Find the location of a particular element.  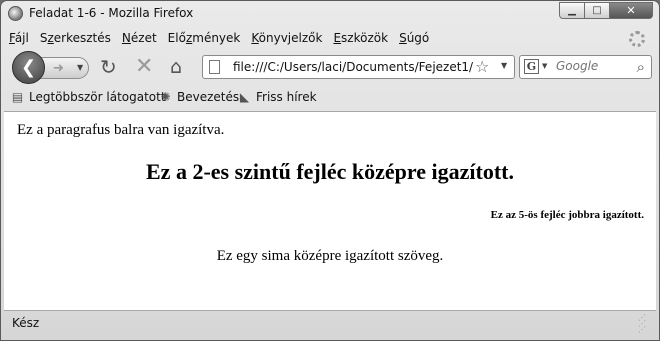

menu-file: Fájl is located at coordinates (19, 40).